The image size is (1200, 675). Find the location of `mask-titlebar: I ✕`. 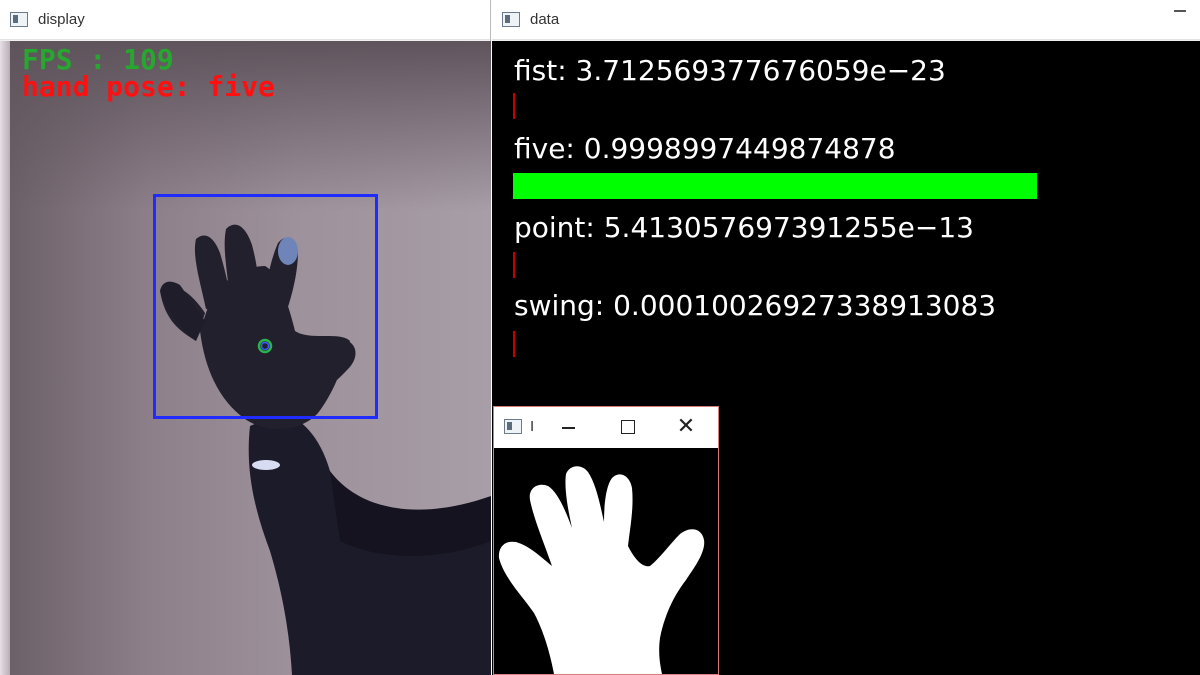

mask-titlebar: I ✕ is located at coordinates (606, 427).